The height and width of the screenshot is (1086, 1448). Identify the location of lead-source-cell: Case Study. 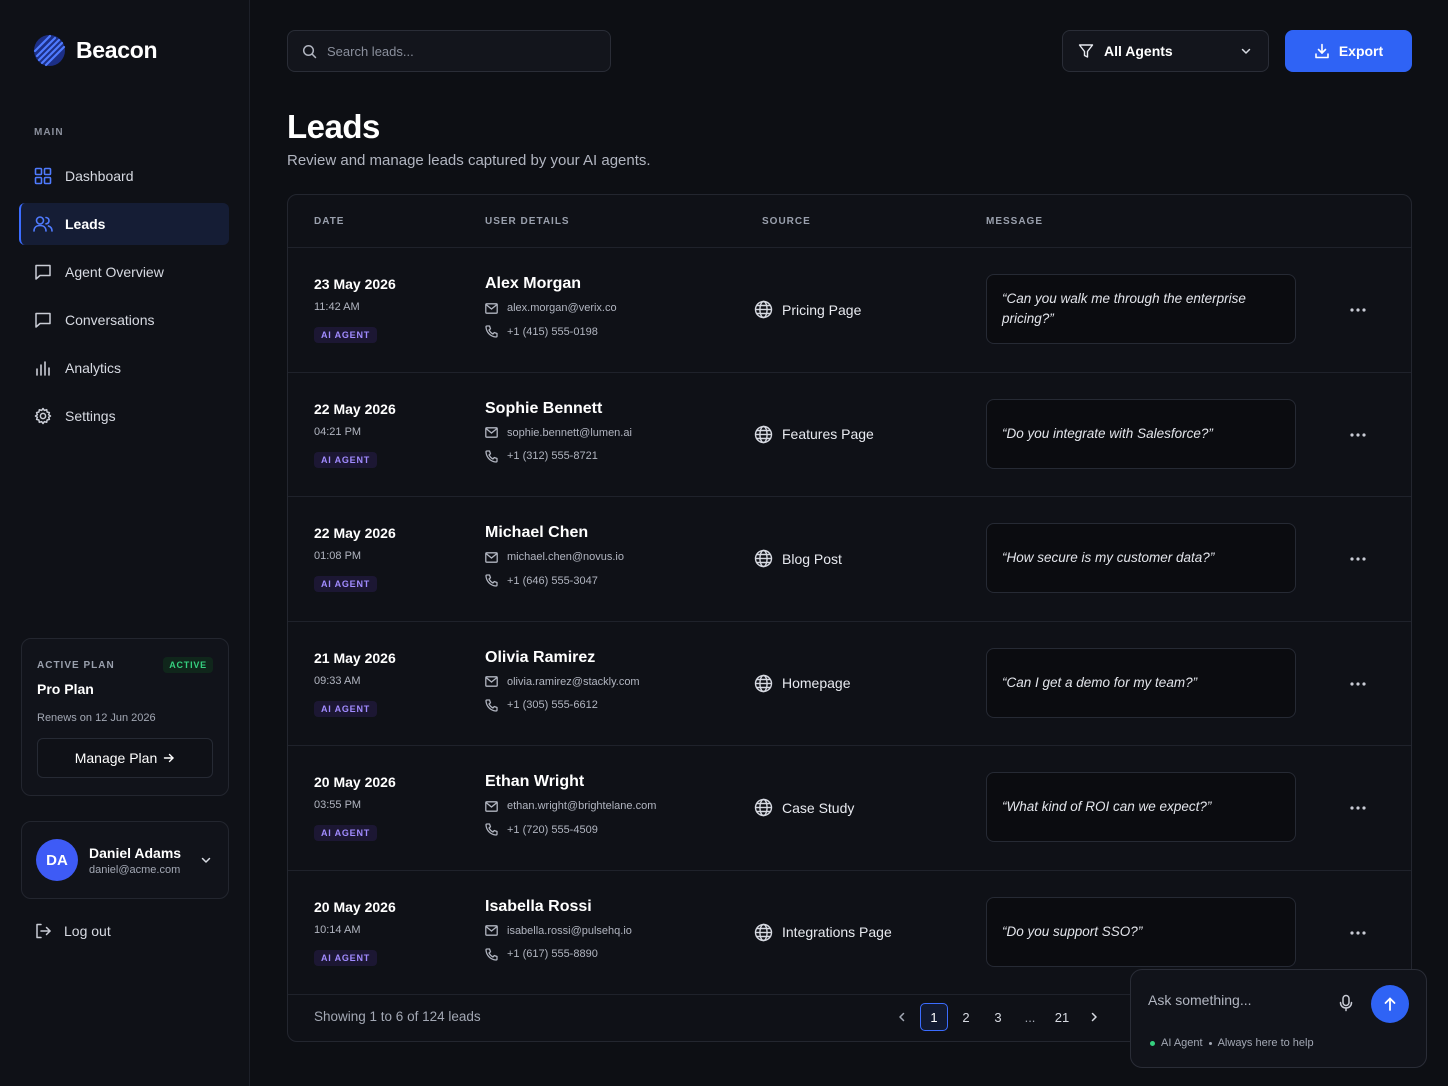
(804, 807).